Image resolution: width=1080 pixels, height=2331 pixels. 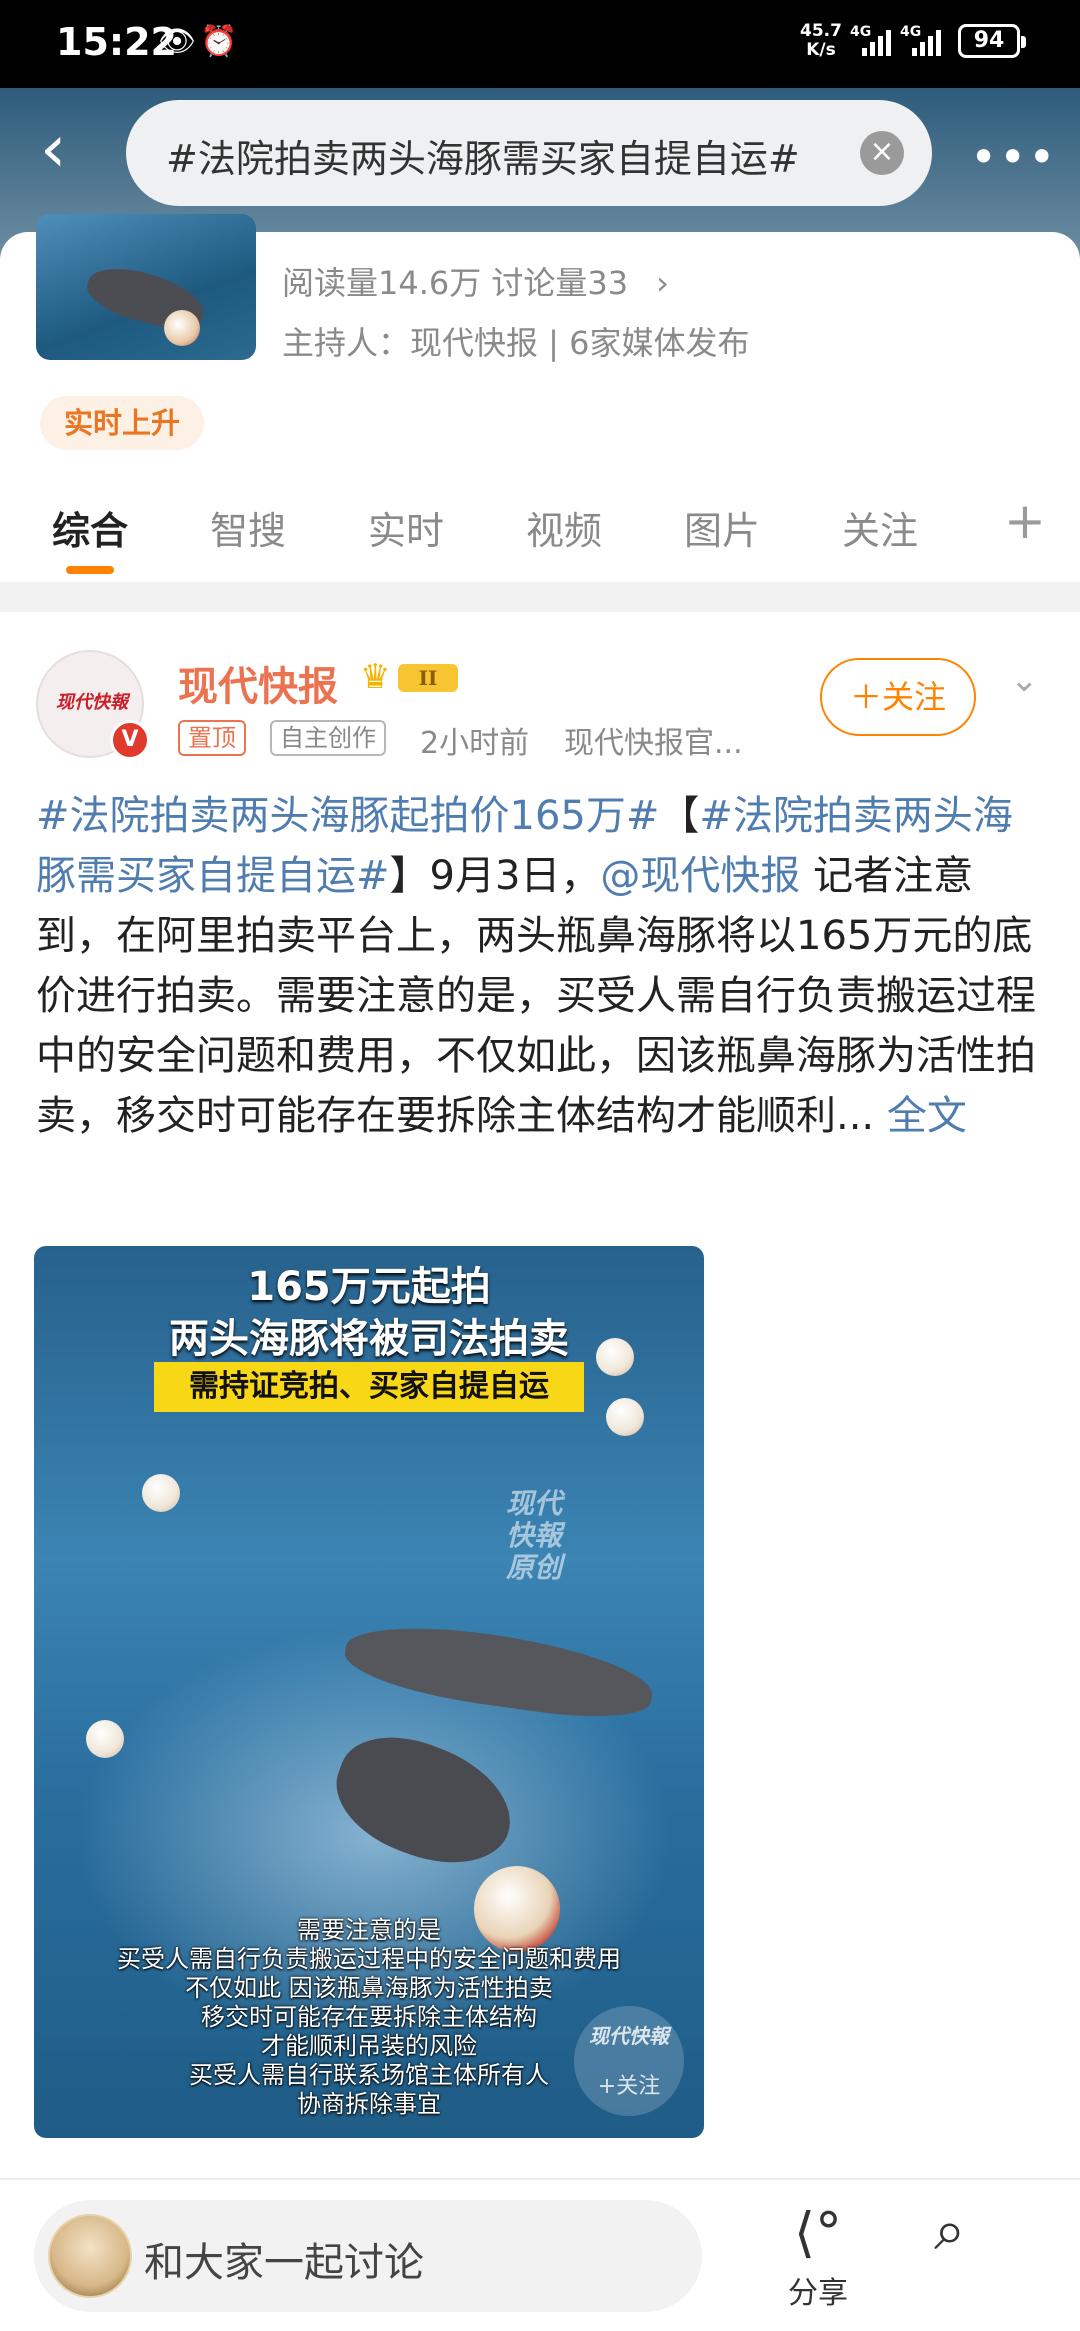 I want to click on clear-icon: ×, so click(x=882, y=153).